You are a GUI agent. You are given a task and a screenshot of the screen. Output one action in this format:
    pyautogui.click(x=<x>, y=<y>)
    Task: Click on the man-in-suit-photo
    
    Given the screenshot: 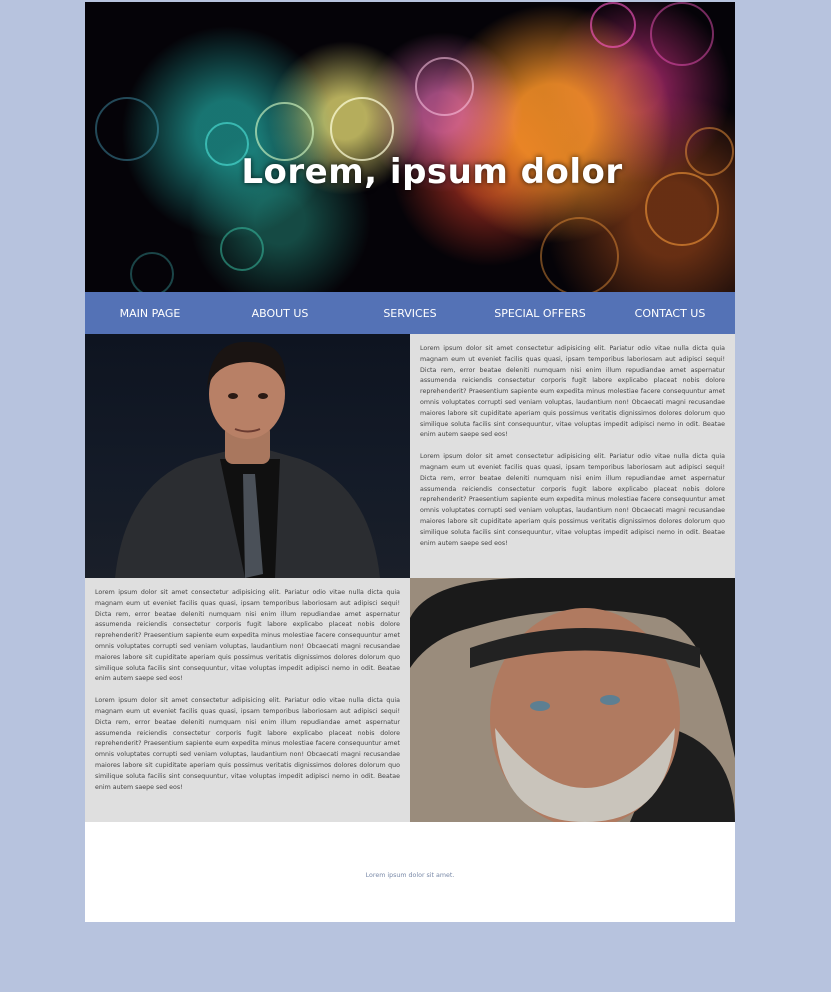 What is the action you would take?
    pyautogui.click(x=247, y=456)
    